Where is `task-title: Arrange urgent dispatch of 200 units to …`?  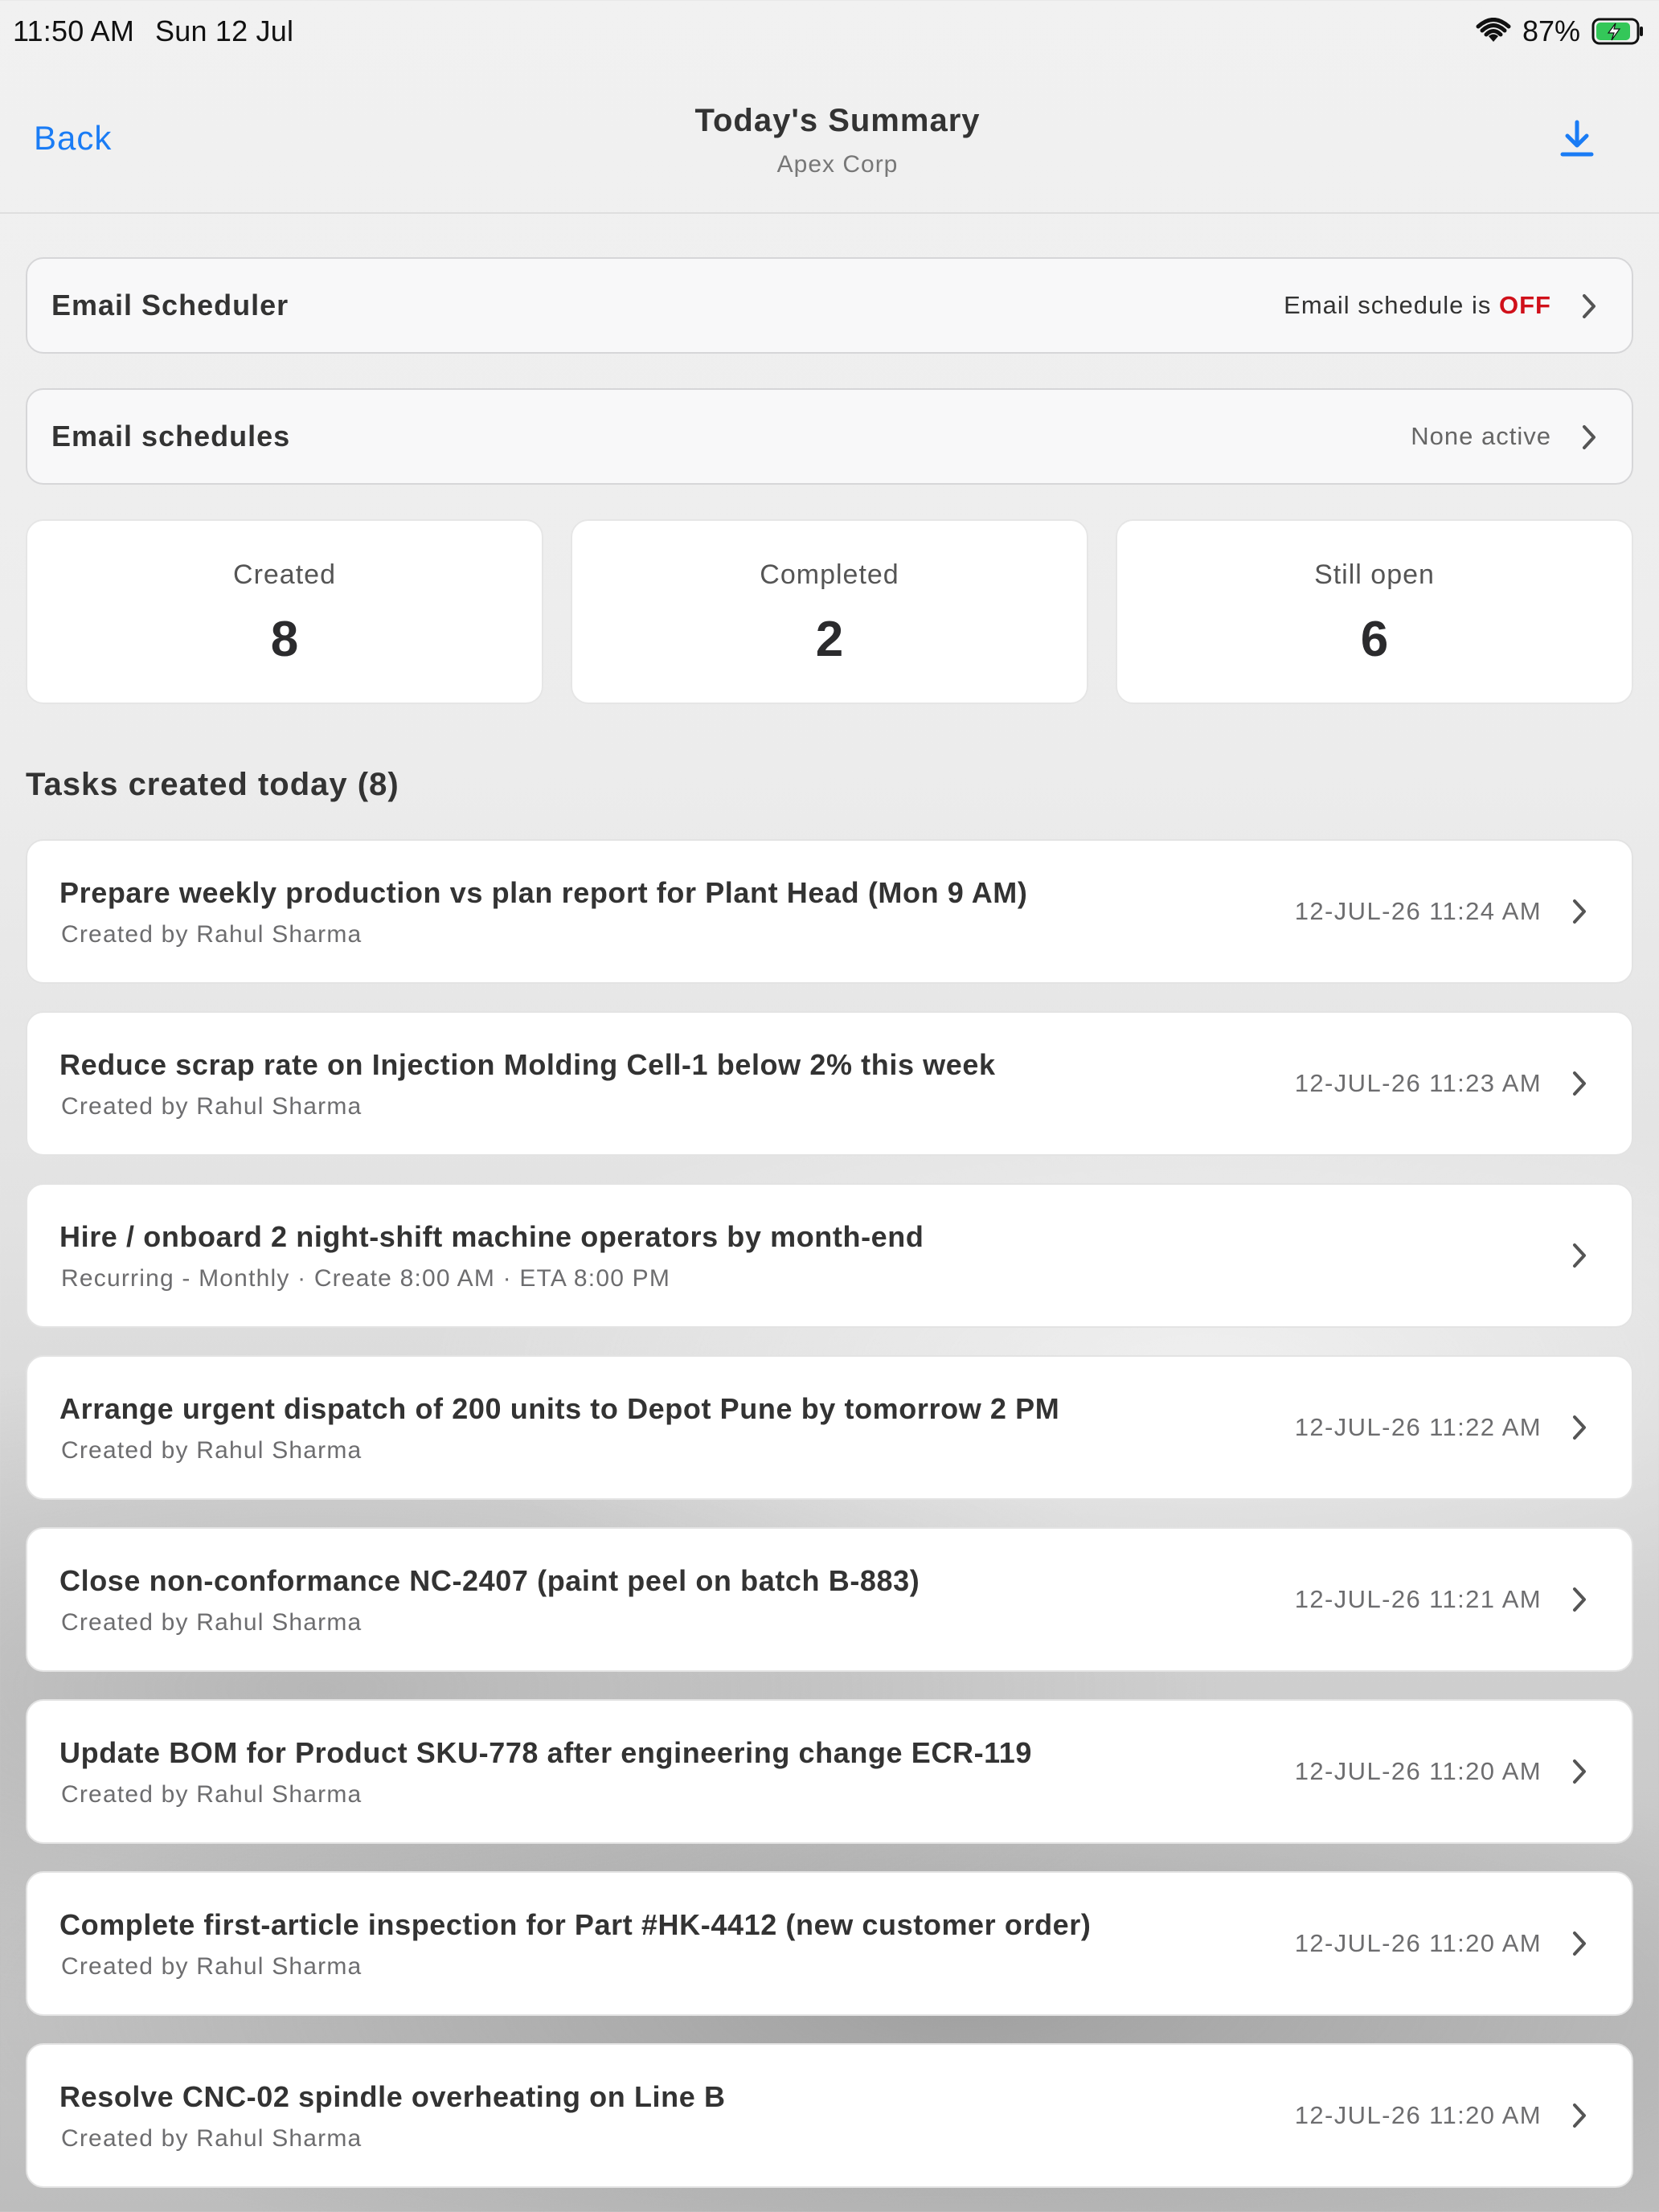
task-title: Arrange urgent dispatch of 200 units to … is located at coordinates (559, 1408).